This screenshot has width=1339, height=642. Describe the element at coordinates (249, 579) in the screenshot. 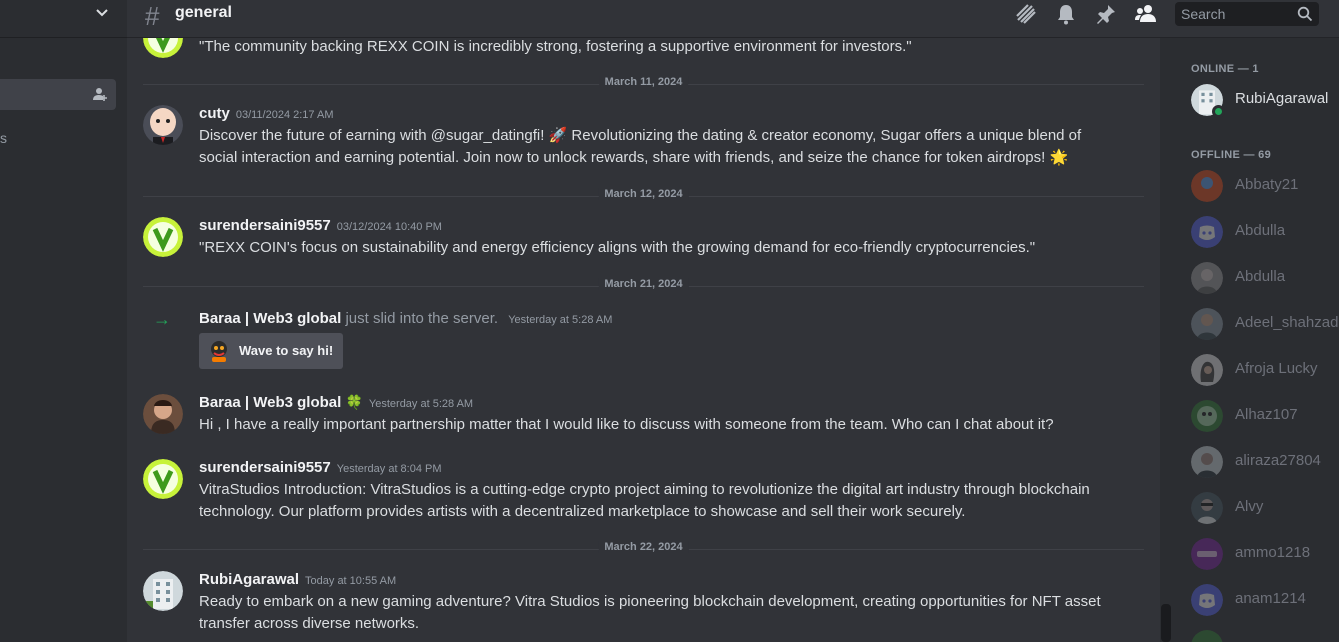

I see `username: RubiAgarawal` at that location.